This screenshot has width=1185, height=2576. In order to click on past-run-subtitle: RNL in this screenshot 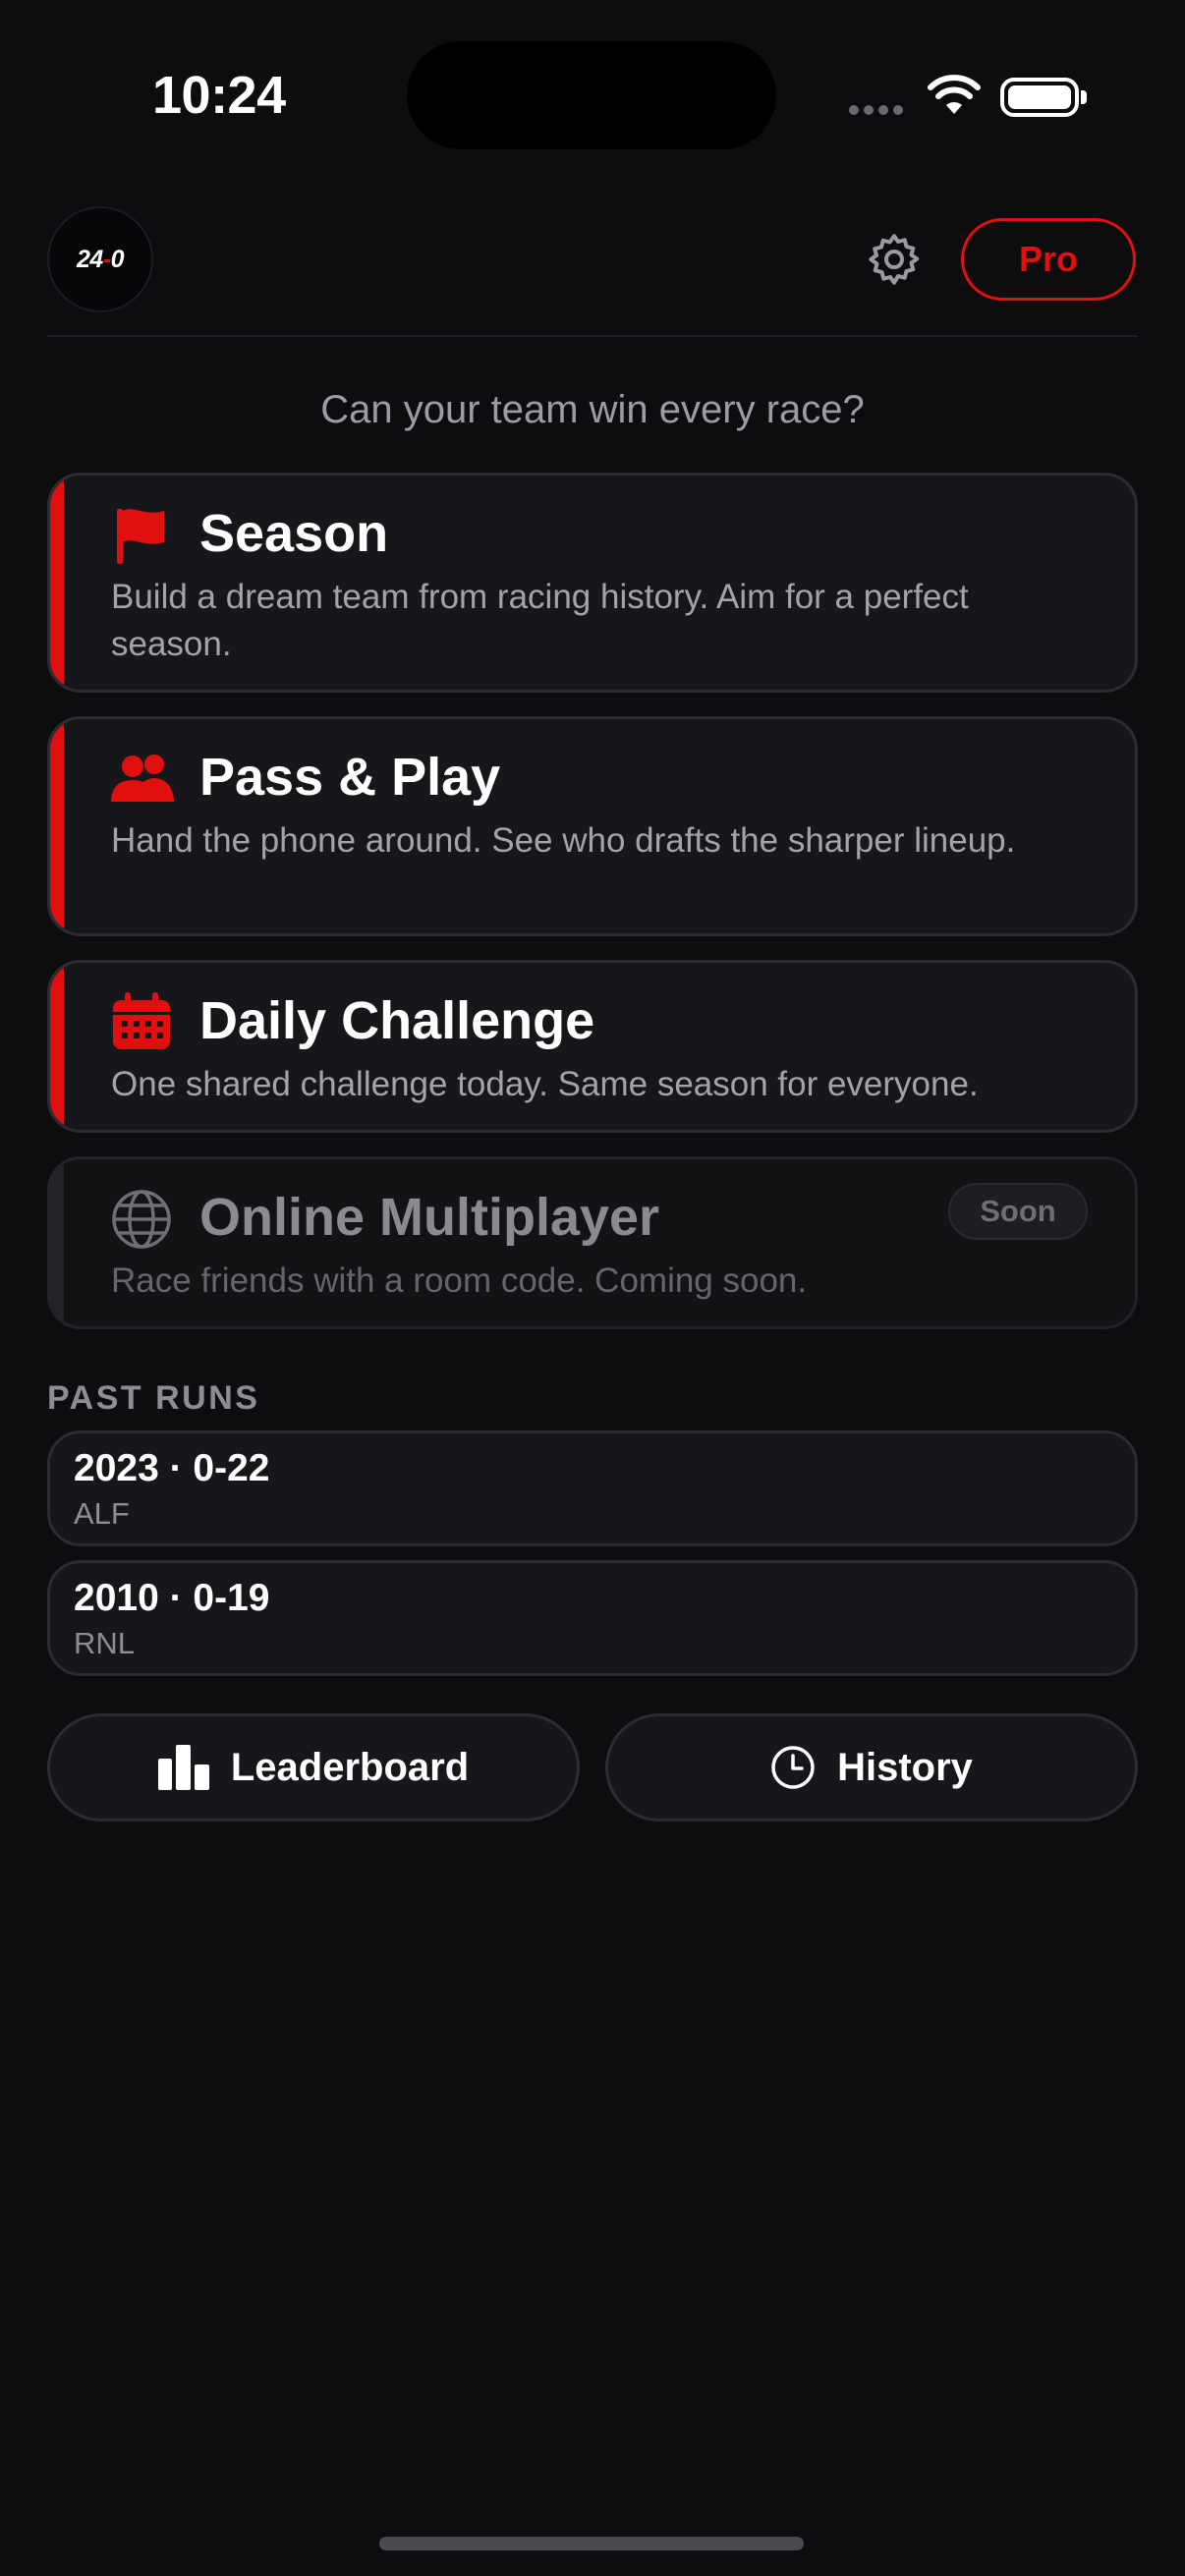, I will do `click(105, 1643)`.